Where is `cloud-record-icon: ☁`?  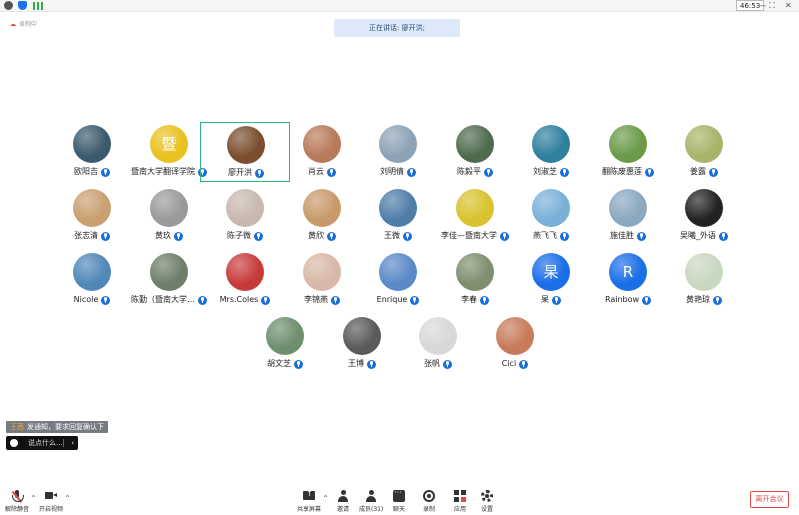 cloud-record-icon: ☁ is located at coordinates (13, 24).